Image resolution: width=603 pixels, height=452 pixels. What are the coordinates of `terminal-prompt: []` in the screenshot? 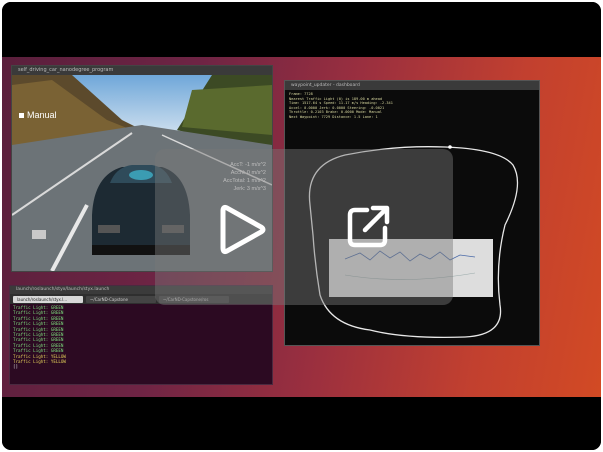 It's located at (141, 366).